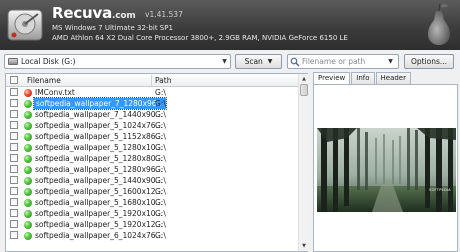 This screenshot has width=460, height=252. Describe the element at coordinates (303, 162) in the screenshot. I see `file-list-scrollbar: ▲ ▼` at that location.